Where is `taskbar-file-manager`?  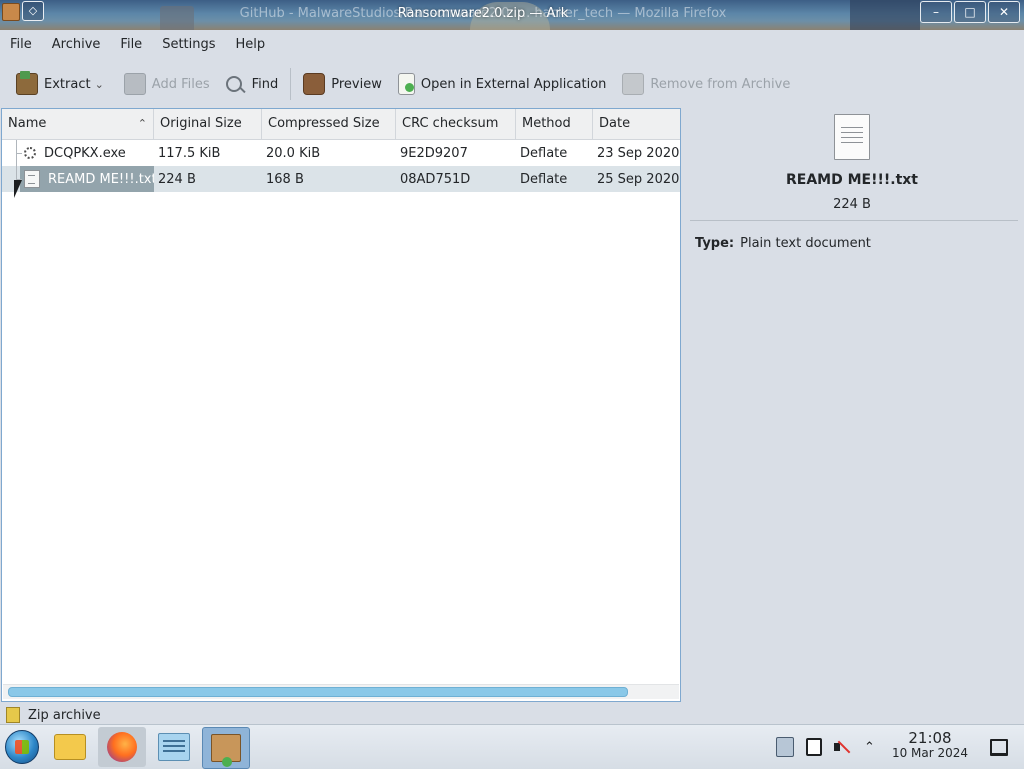 taskbar-file-manager is located at coordinates (70, 747).